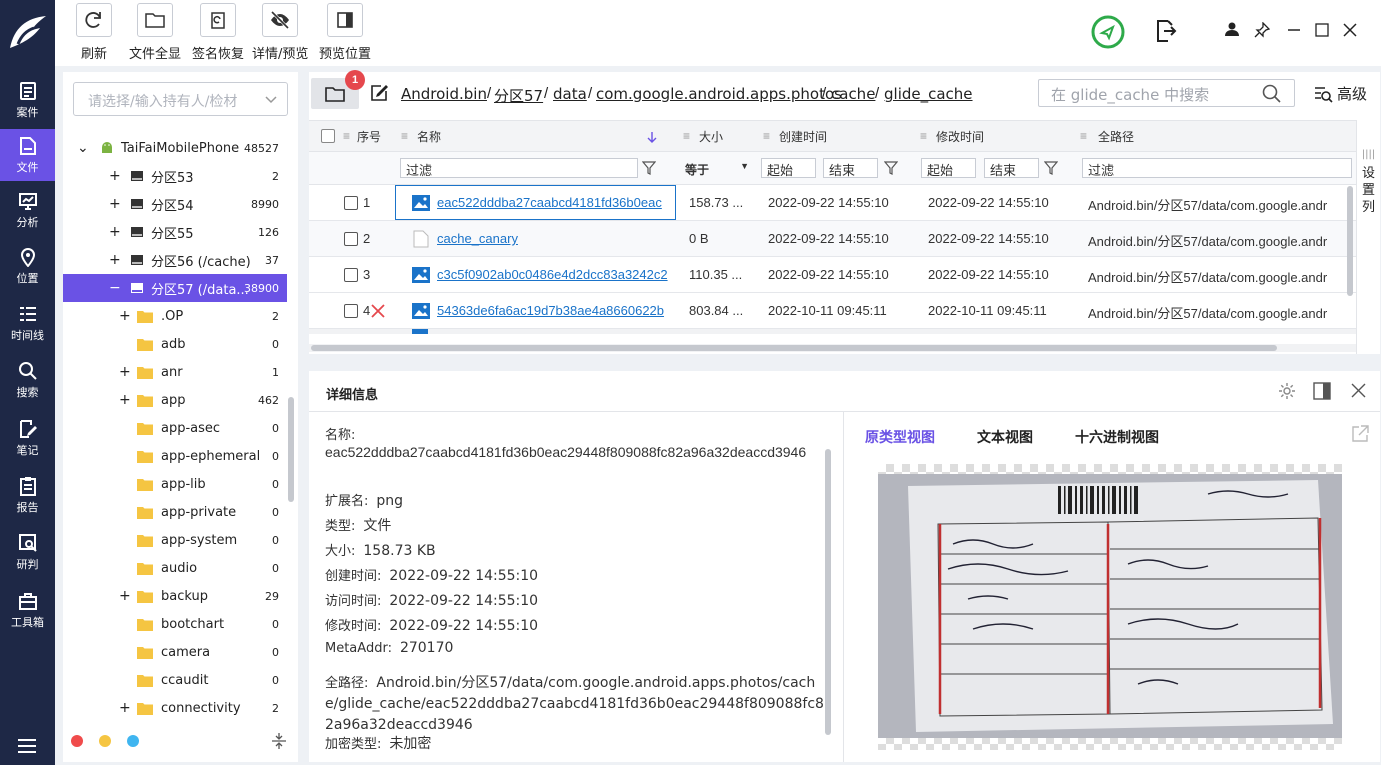  I want to click on detail-scrollbar, so click(828, 592).